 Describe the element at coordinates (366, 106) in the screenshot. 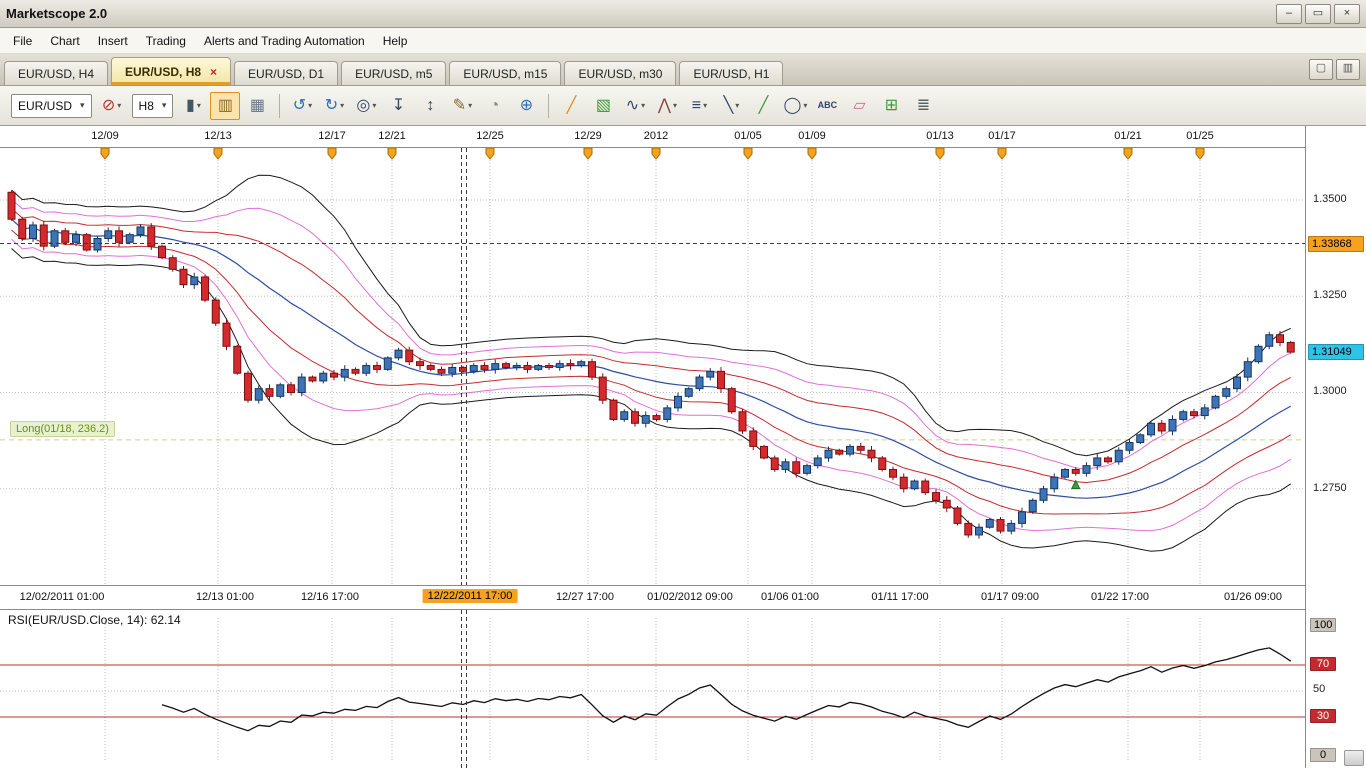

I see `zoom-icon: ◎ ▾` at that location.